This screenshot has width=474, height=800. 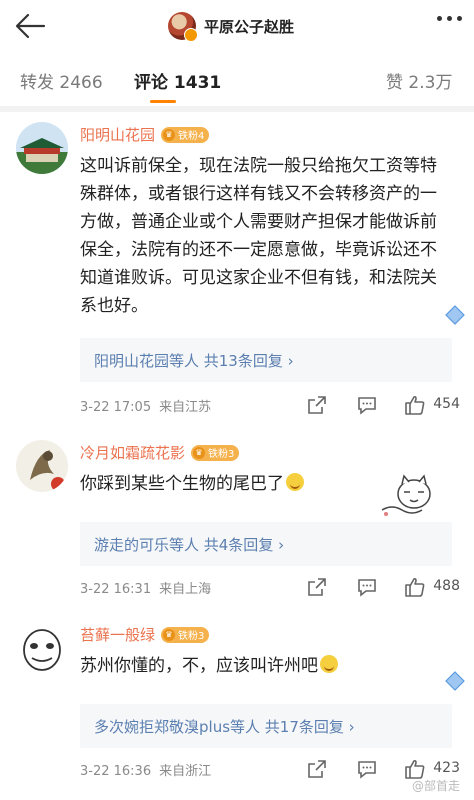 I want to click on reply-summary: 多次婉拒郑敬溴plus等人 共17条回复 ›, so click(x=266, y=726).